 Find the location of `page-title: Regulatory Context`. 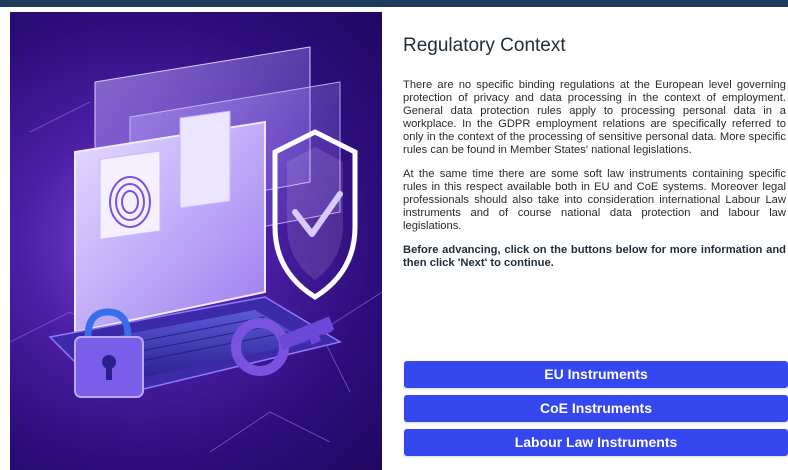

page-title: Regulatory Context is located at coordinates (484, 45).